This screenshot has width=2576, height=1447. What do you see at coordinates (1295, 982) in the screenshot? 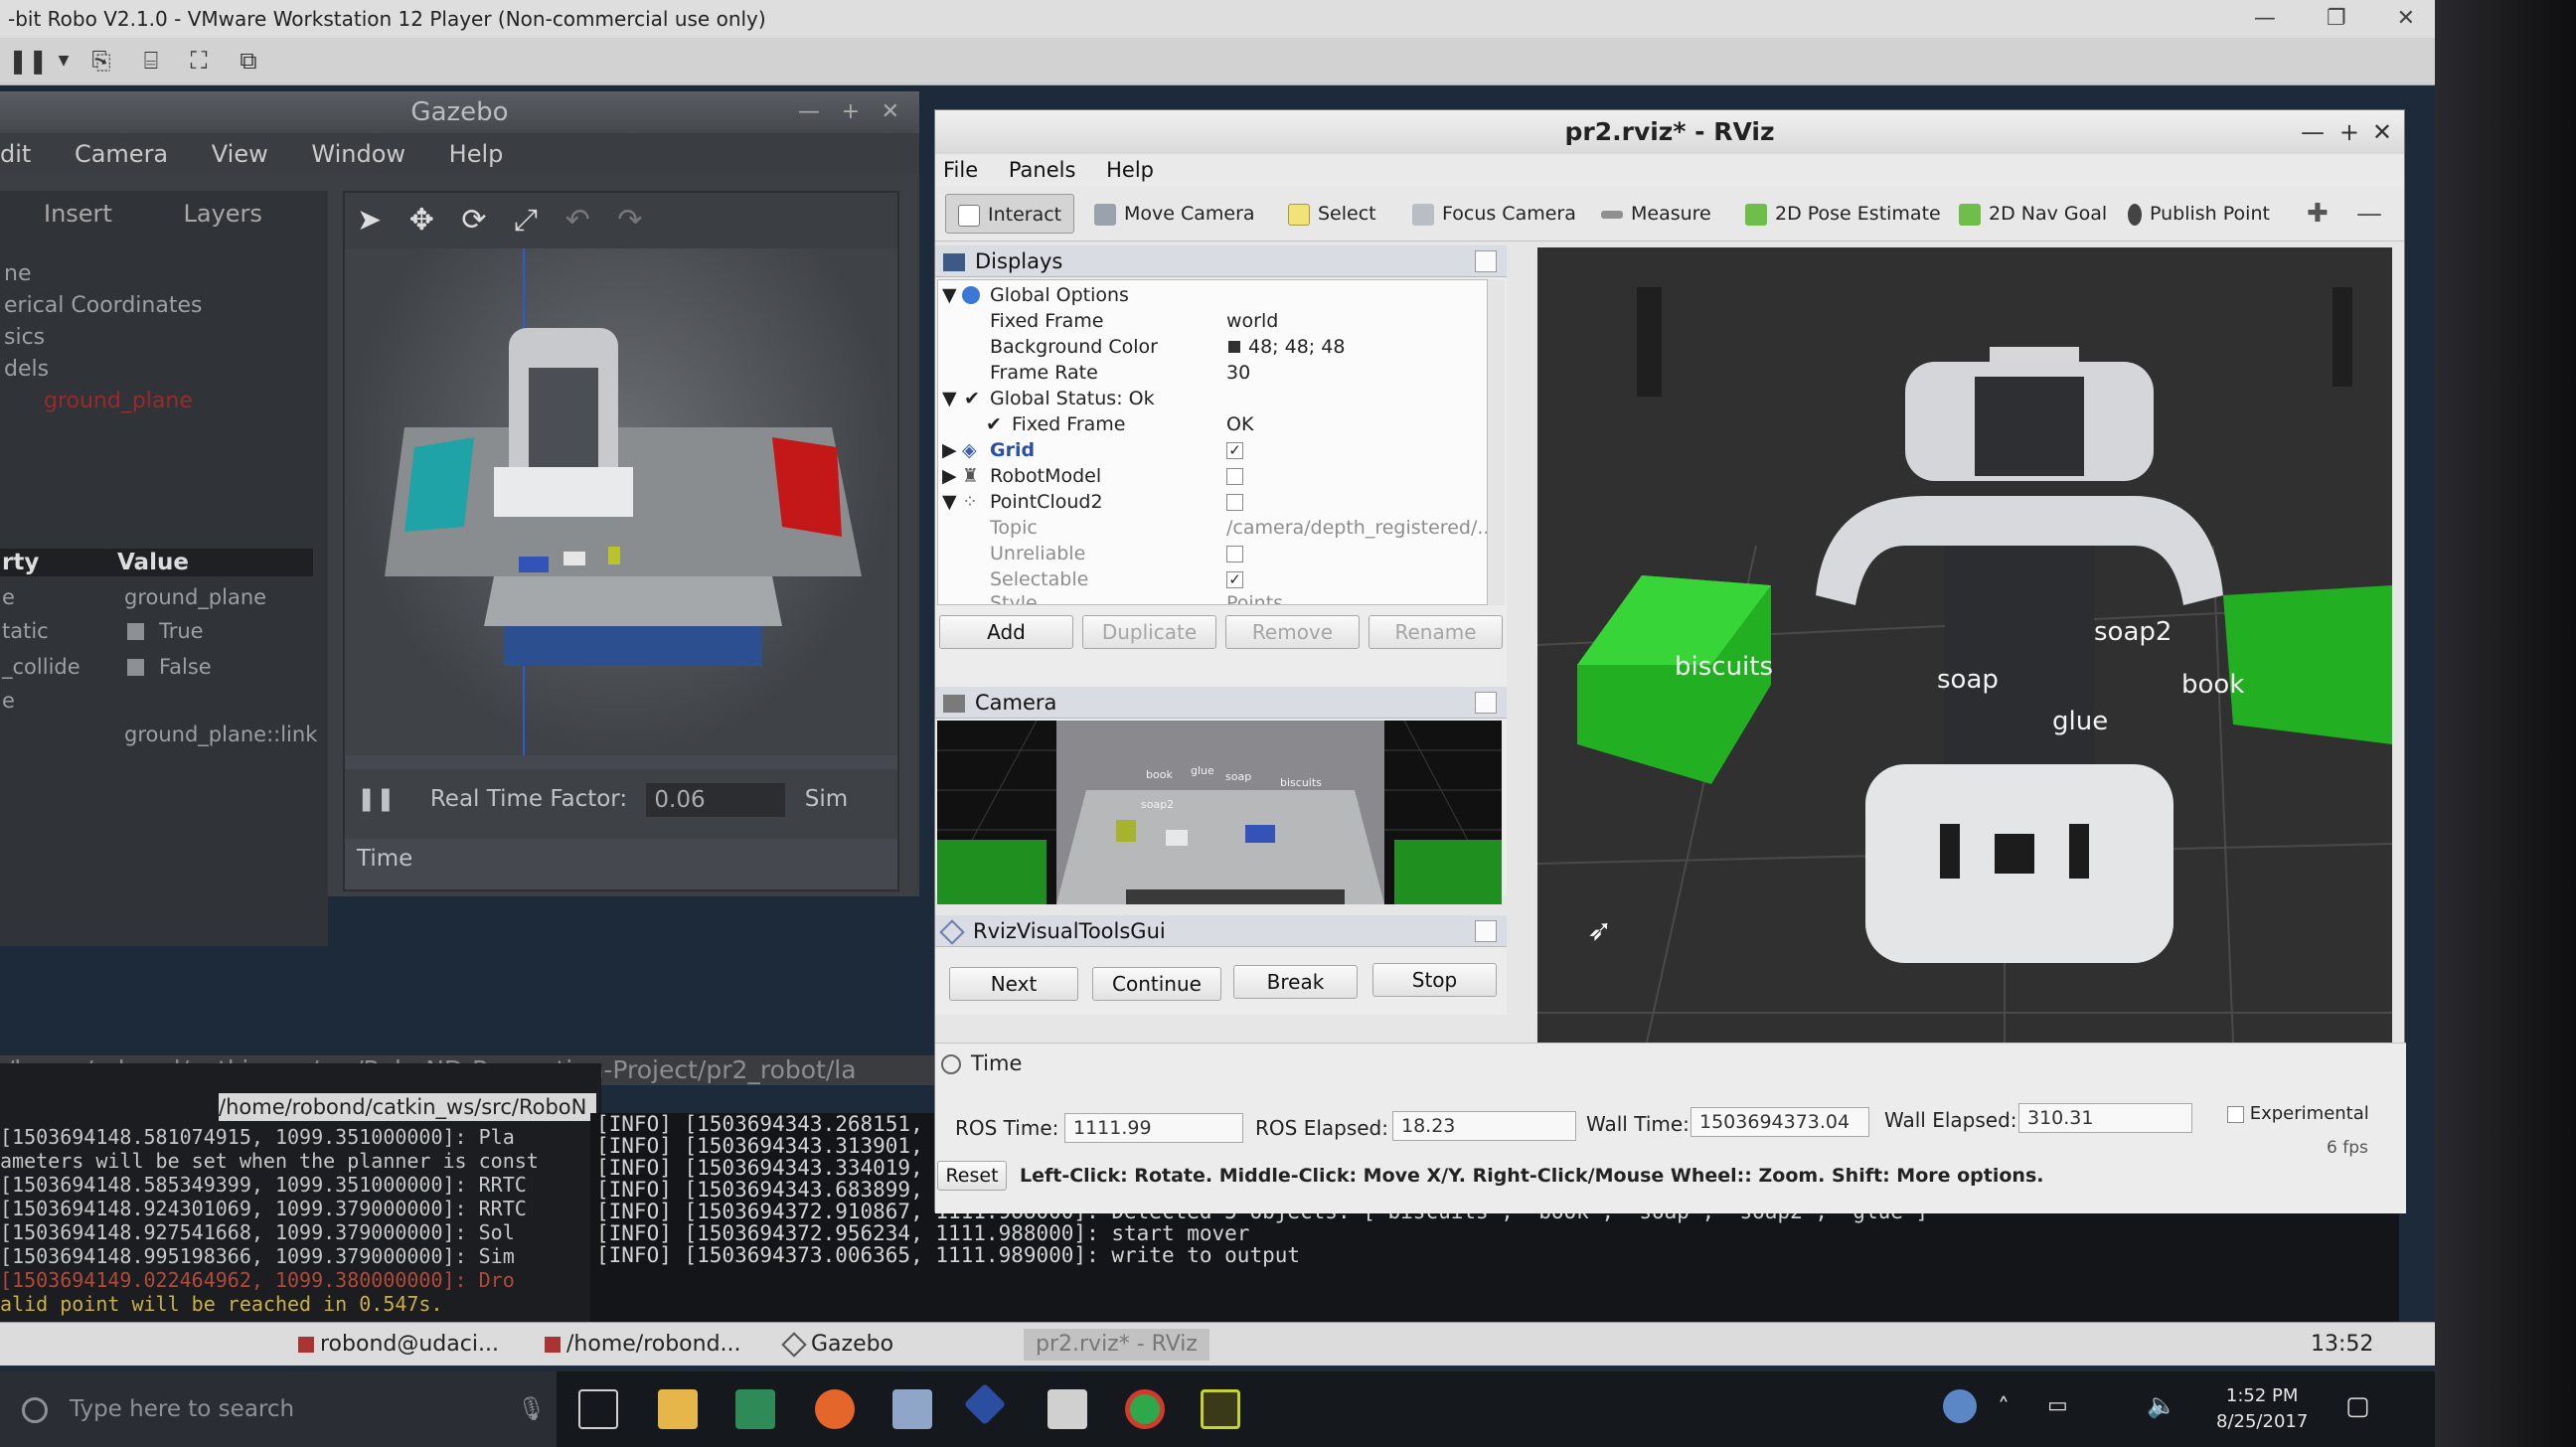
I see `break-button: Break` at bounding box center [1295, 982].